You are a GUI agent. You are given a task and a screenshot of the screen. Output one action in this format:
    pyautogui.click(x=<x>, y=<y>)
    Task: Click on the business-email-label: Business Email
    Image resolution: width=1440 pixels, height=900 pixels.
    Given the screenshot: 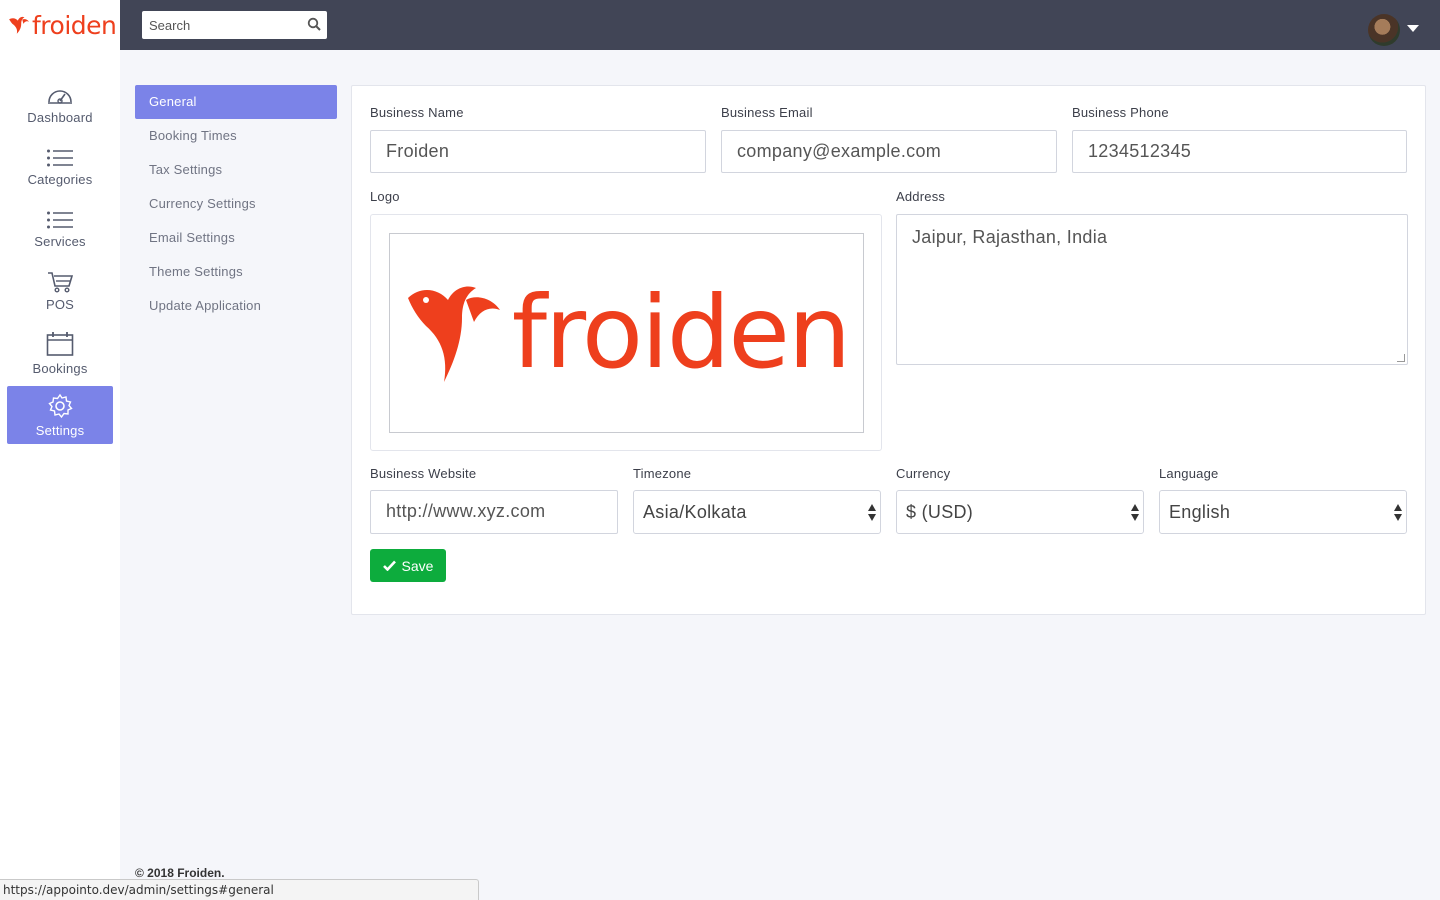 What is the action you would take?
    pyautogui.click(x=767, y=112)
    